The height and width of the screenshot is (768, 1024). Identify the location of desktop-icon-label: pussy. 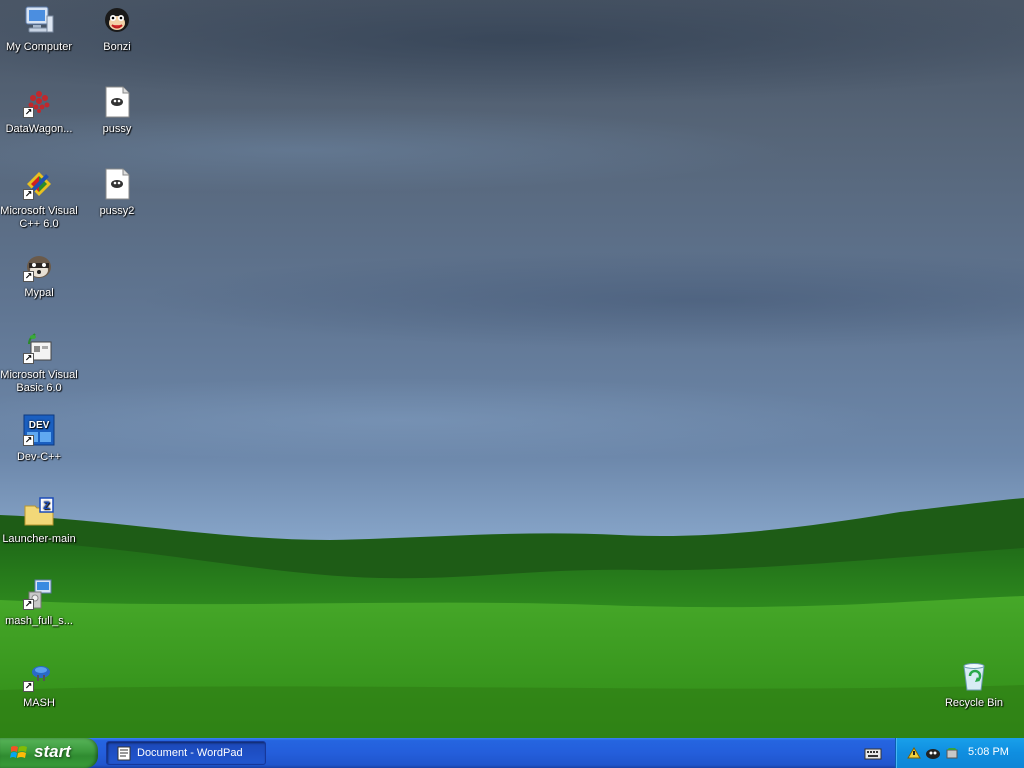
(117, 129).